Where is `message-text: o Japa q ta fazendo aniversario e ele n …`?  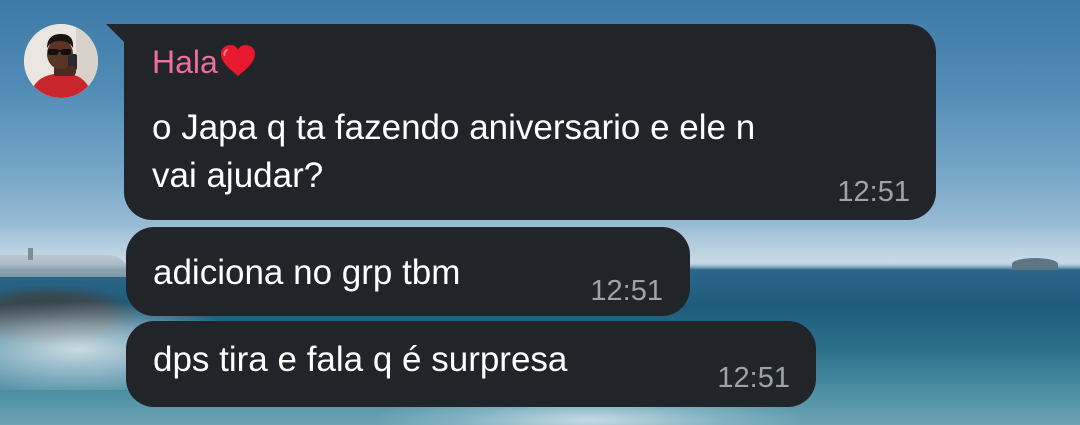 message-text: o Japa q ta fazendo aniversario e ele n … is located at coordinates (453, 152).